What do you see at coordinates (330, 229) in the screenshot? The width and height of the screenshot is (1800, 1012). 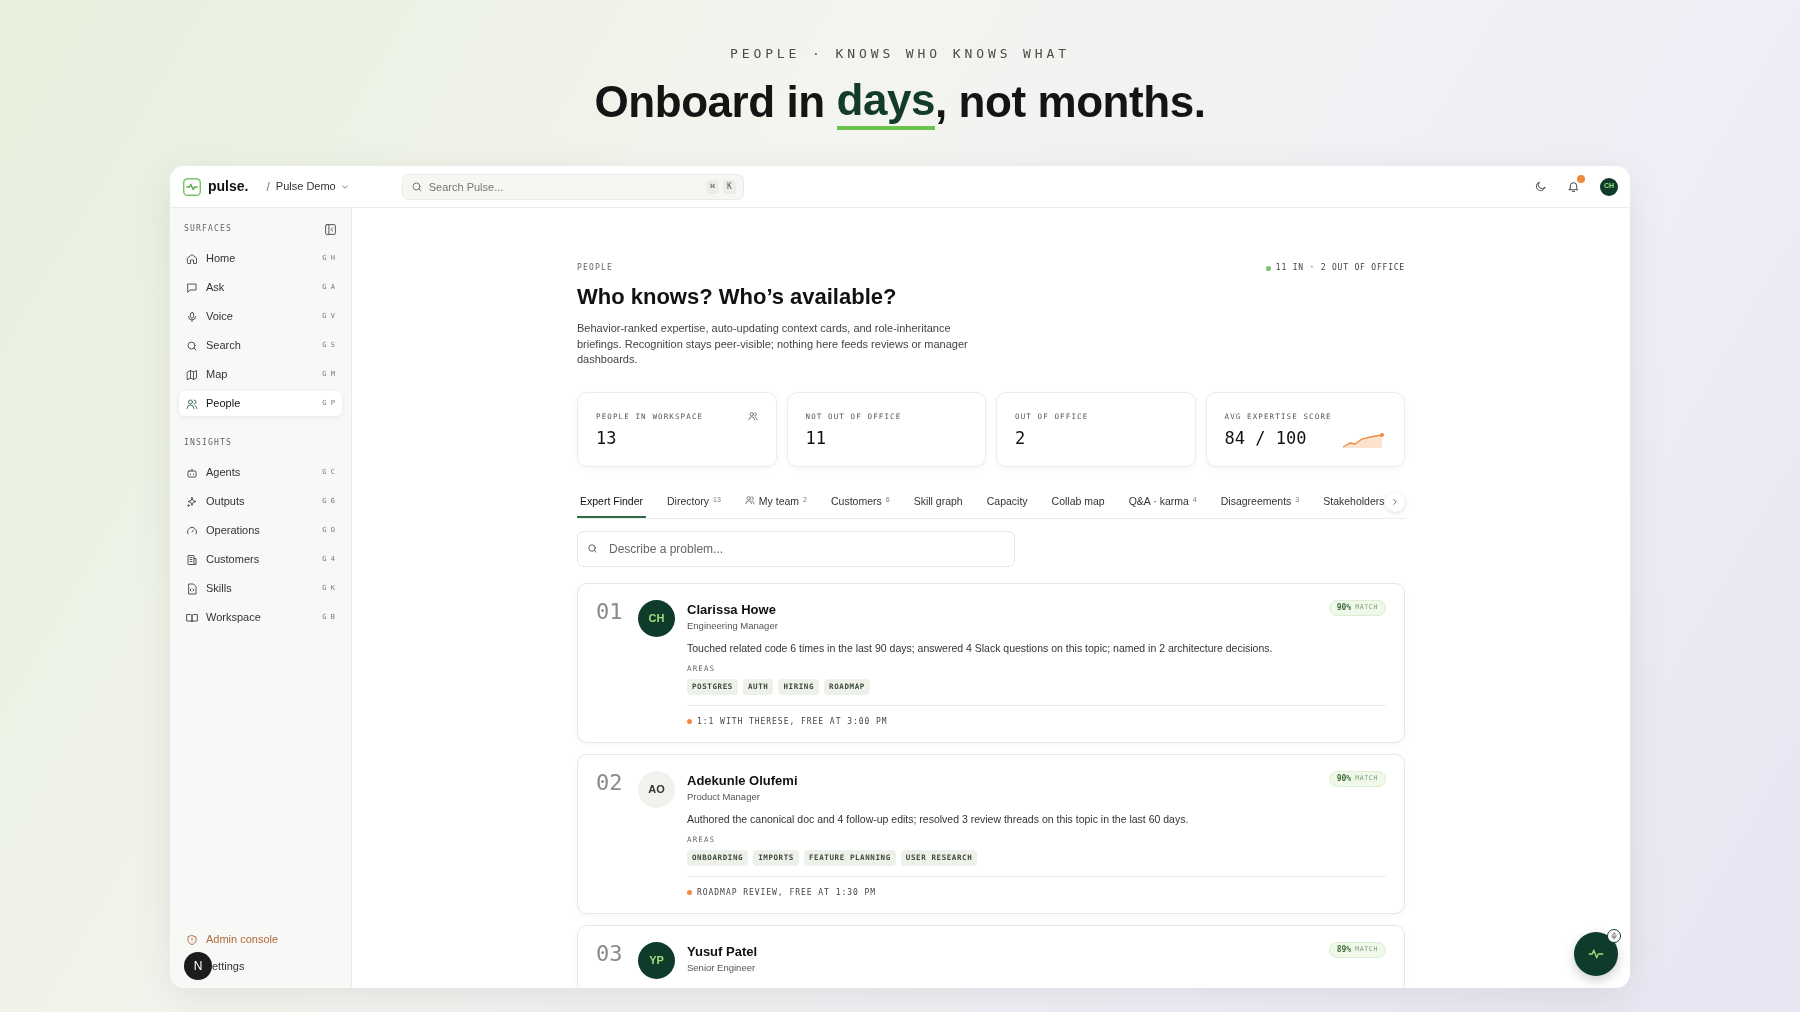 I see `collapse-sidebar-icon` at bounding box center [330, 229].